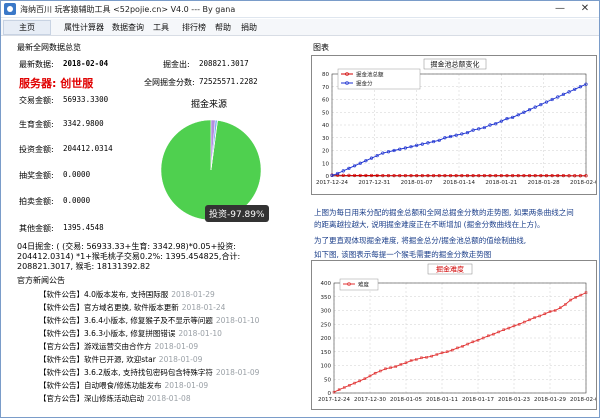 This screenshot has width=600, height=418. Describe the element at coordinates (115, 398) in the screenshot. I see `news-item: 【官方公告】深山修炼活动启动 2018-01-08` at that location.